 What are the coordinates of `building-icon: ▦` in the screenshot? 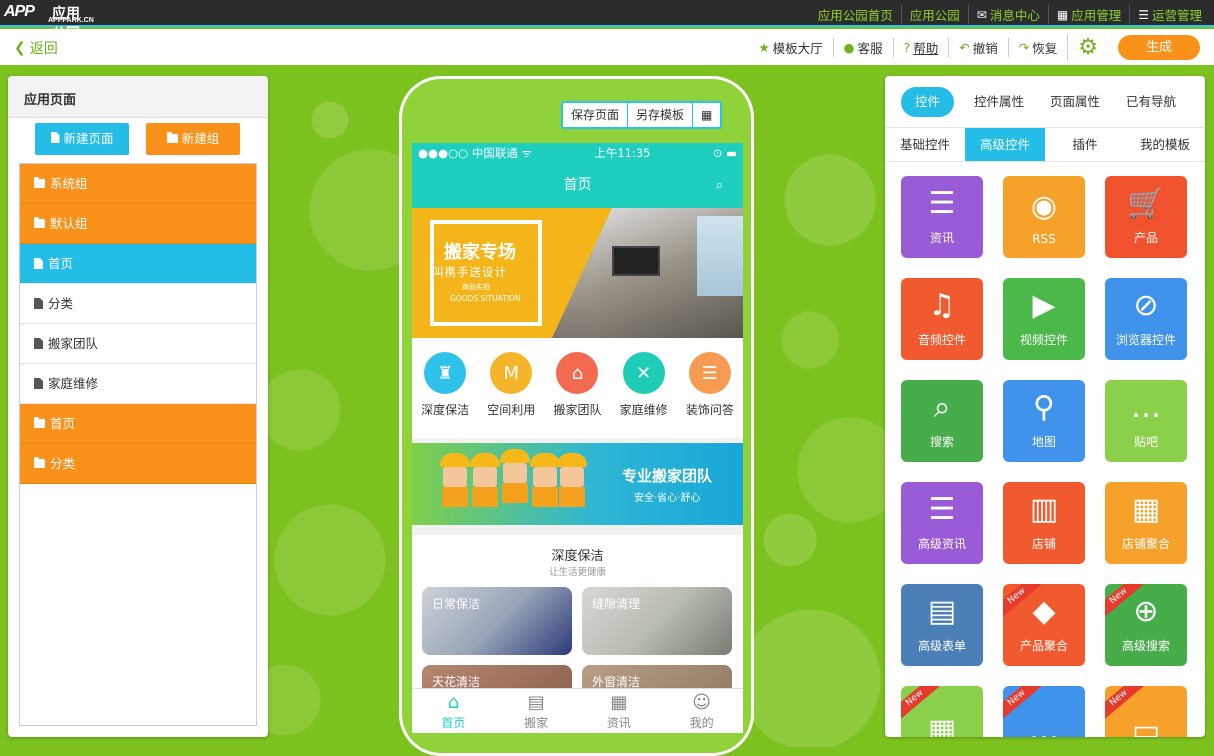 It's located at (942, 725).